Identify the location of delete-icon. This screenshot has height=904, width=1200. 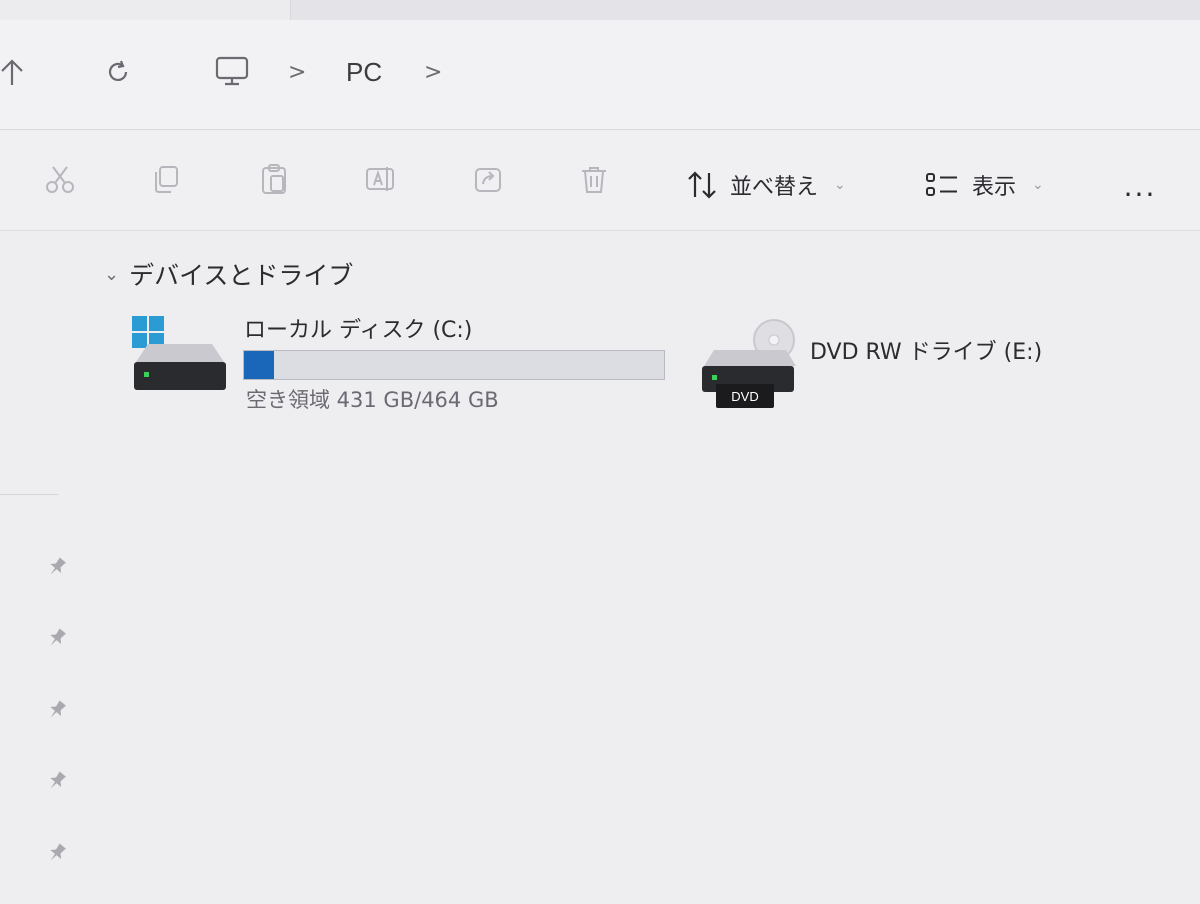
(594, 180).